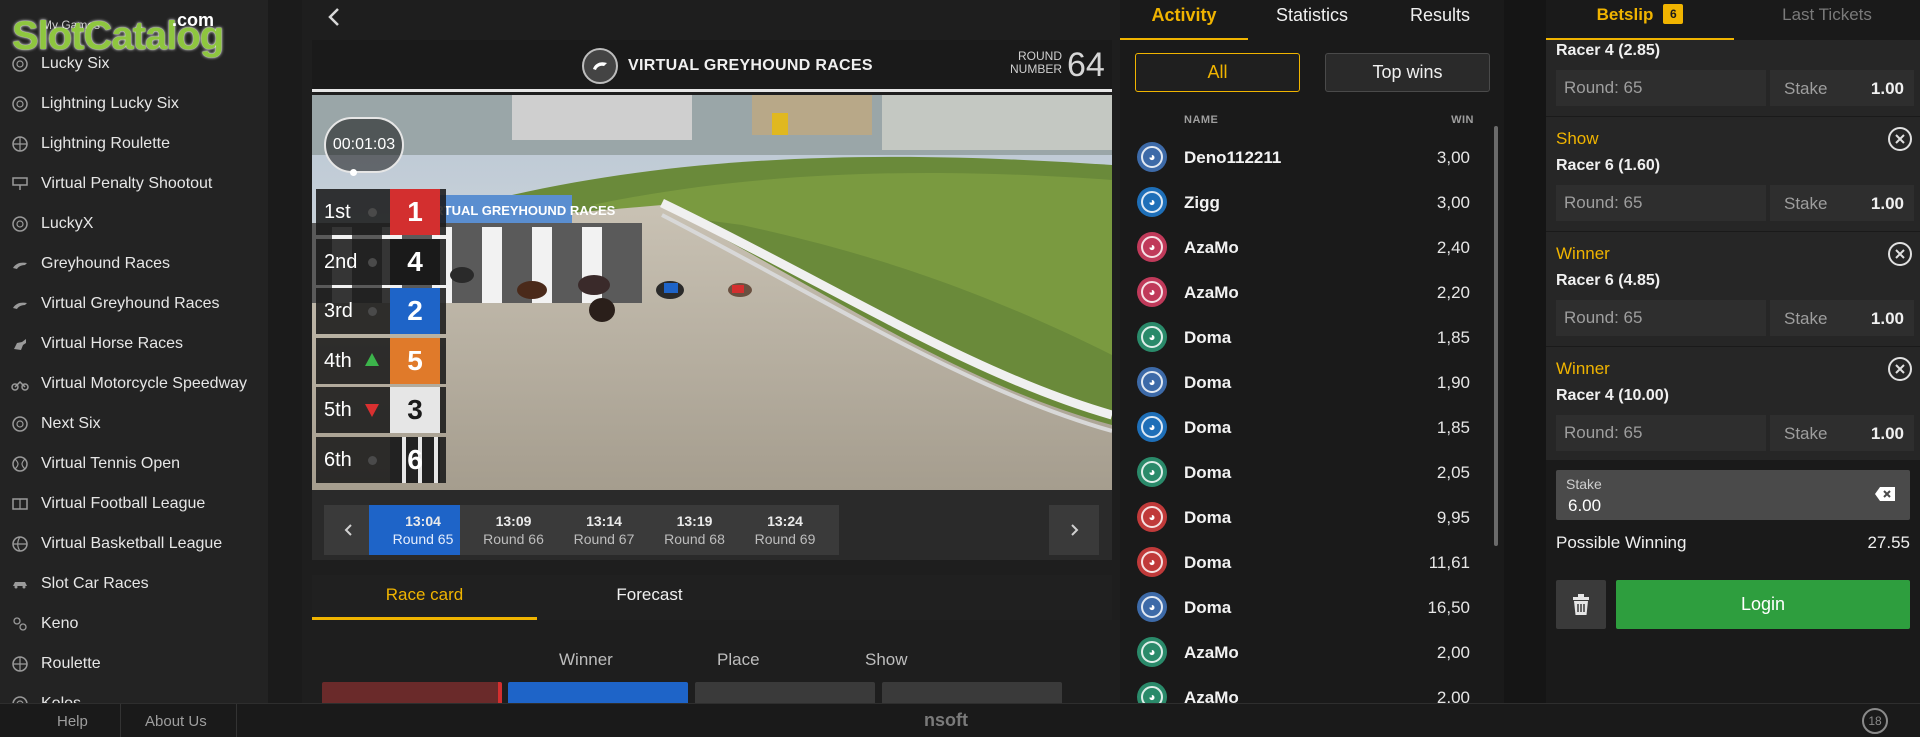 Image resolution: width=1920 pixels, height=737 pixels. Describe the element at coordinates (134, 584) in the screenshot. I see `sidebar-item-slot-car-races: Slot Car Races` at that location.